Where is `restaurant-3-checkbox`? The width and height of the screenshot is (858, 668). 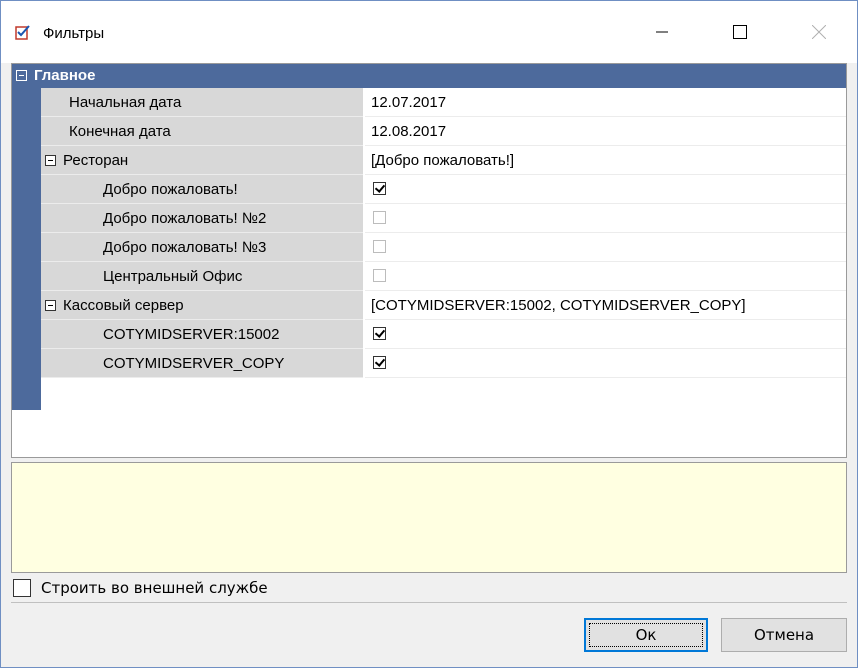 restaurant-3-checkbox is located at coordinates (379, 246).